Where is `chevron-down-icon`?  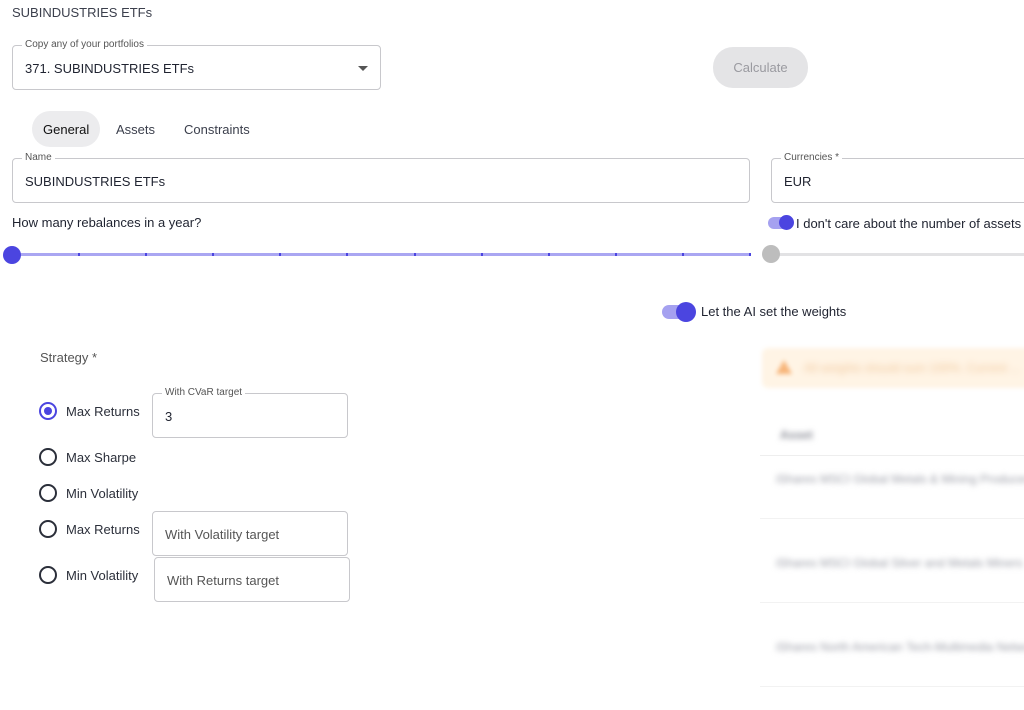 chevron-down-icon is located at coordinates (363, 68).